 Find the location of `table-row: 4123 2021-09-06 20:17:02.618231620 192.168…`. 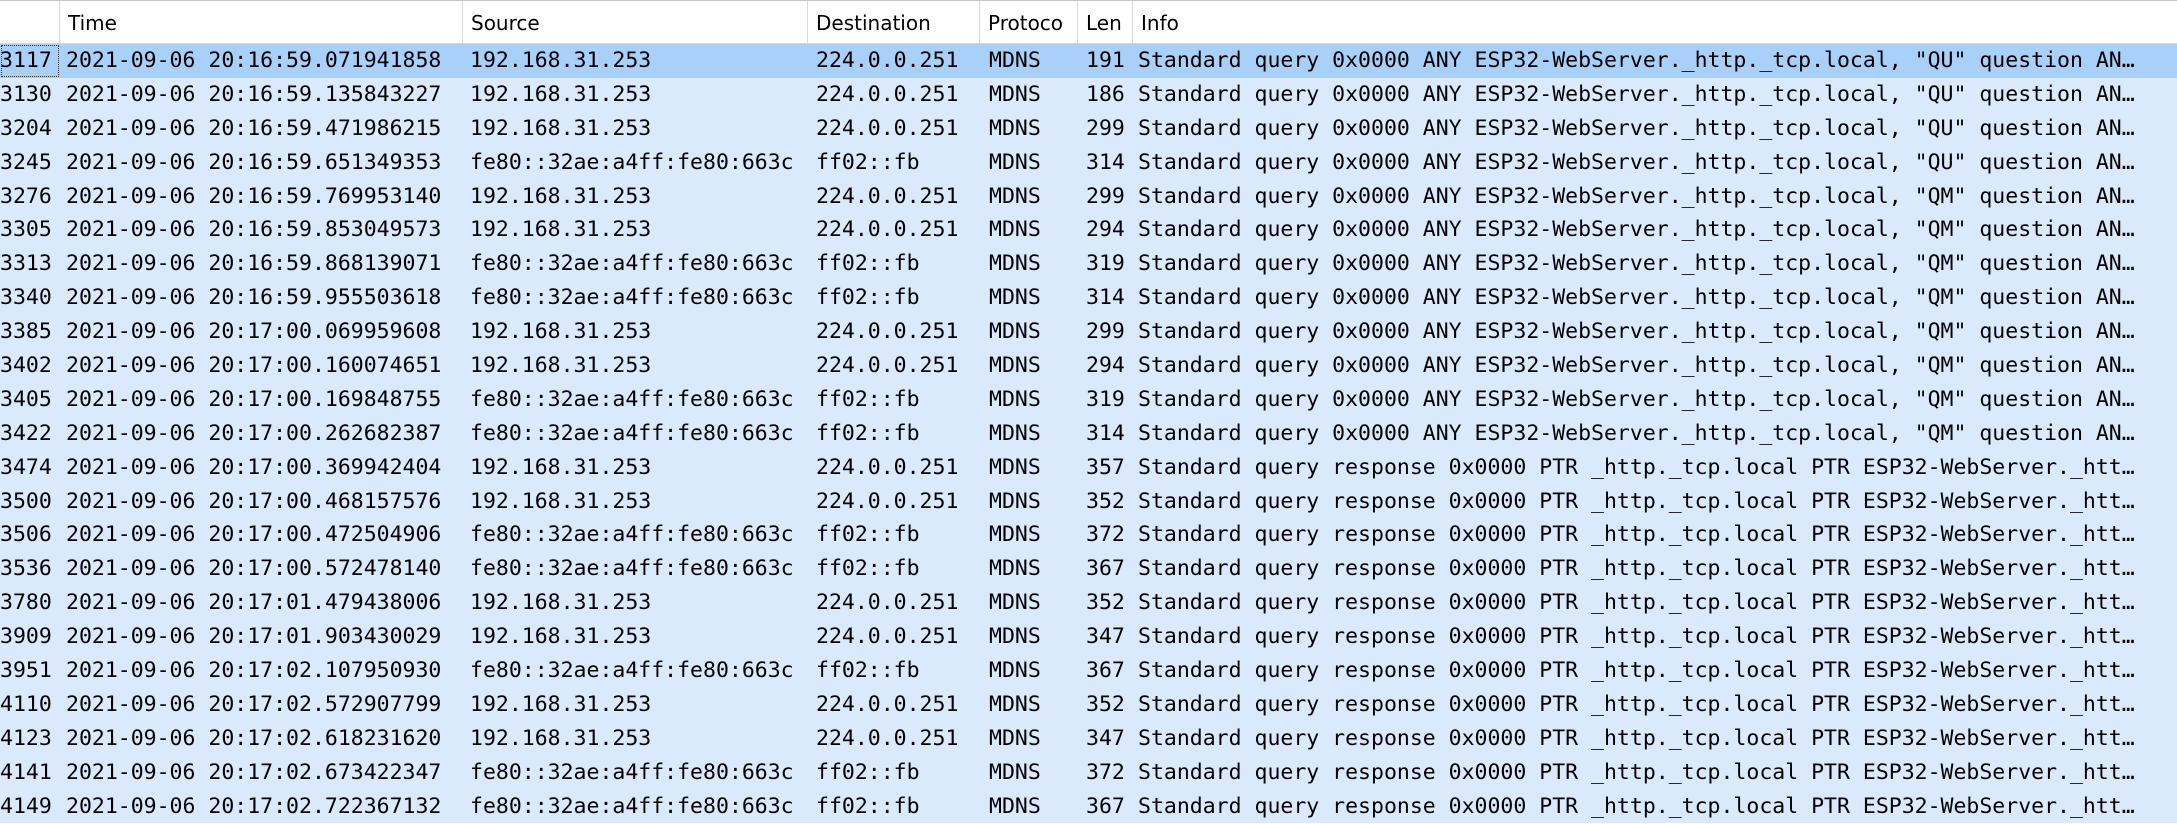

table-row: 4123 2021-09-06 20:17:02.618231620 192.168… is located at coordinates (1088, 738).